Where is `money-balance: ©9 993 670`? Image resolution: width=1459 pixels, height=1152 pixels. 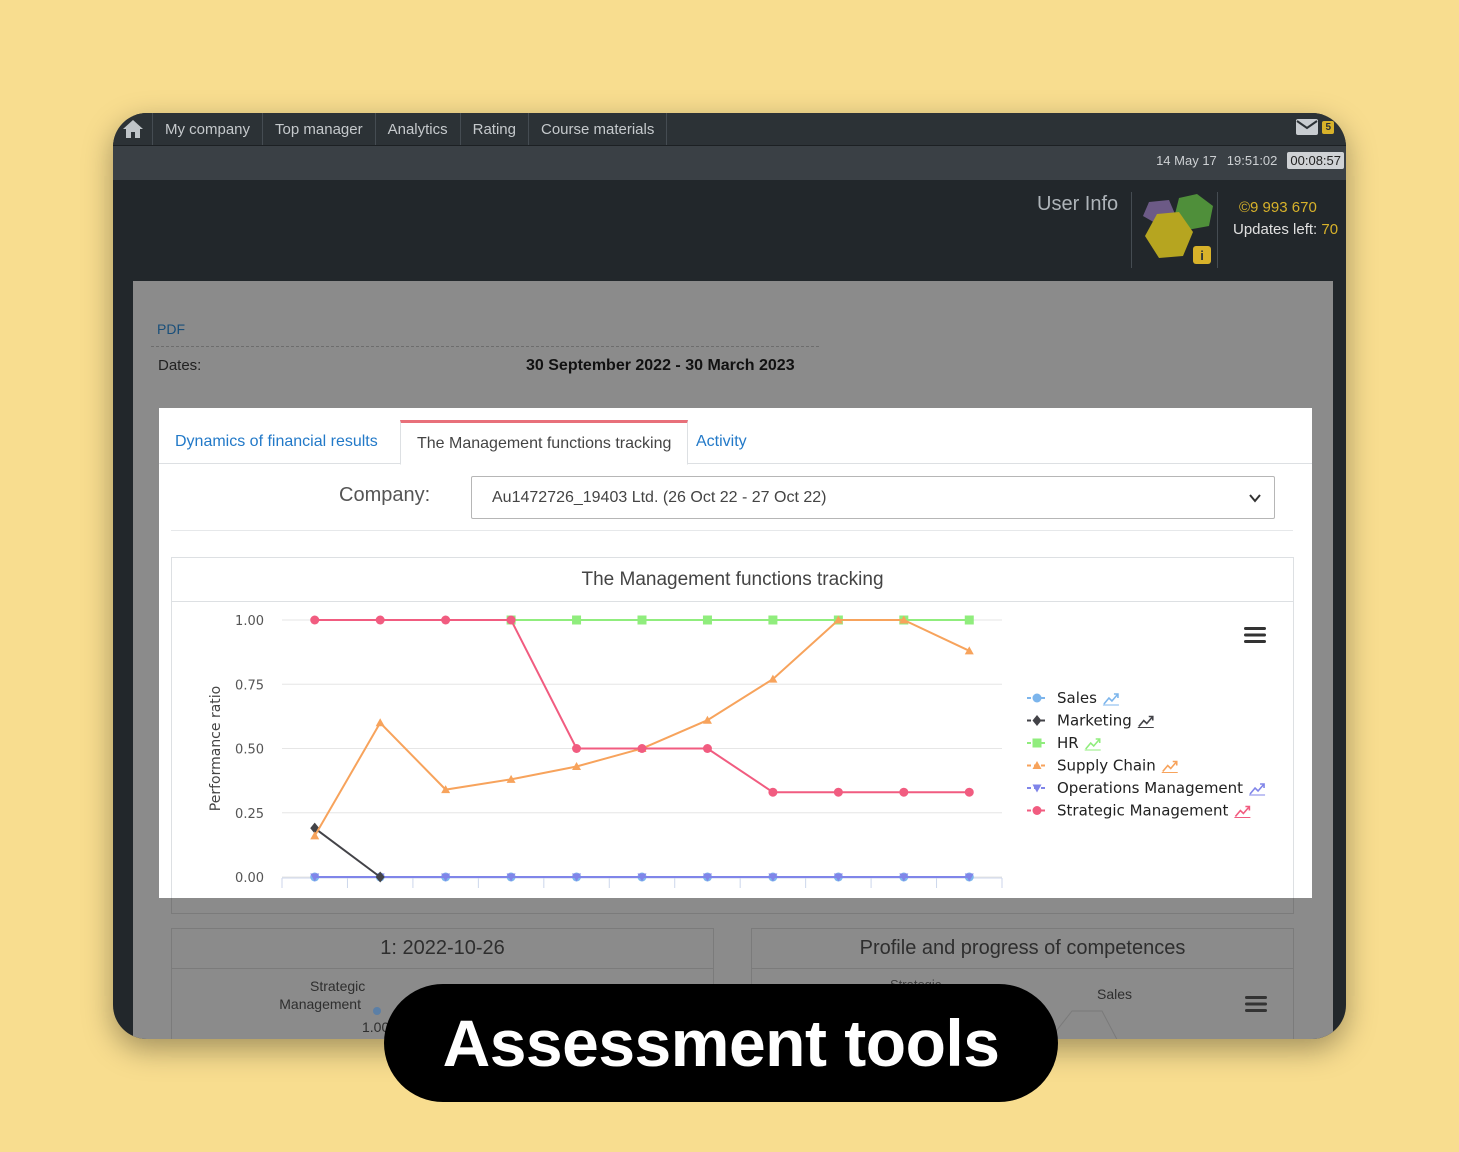
money-balance: ©9 993 670 is located at coordinates (1278, 207).